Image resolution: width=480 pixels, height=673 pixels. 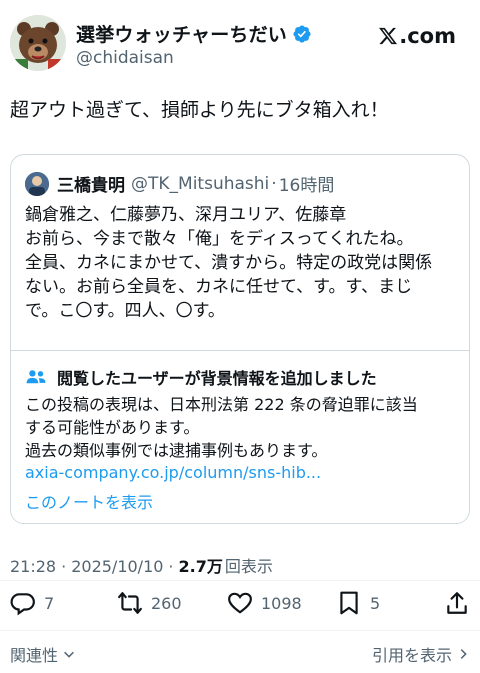 I want to click on share-button, so click(x=461, y=603).